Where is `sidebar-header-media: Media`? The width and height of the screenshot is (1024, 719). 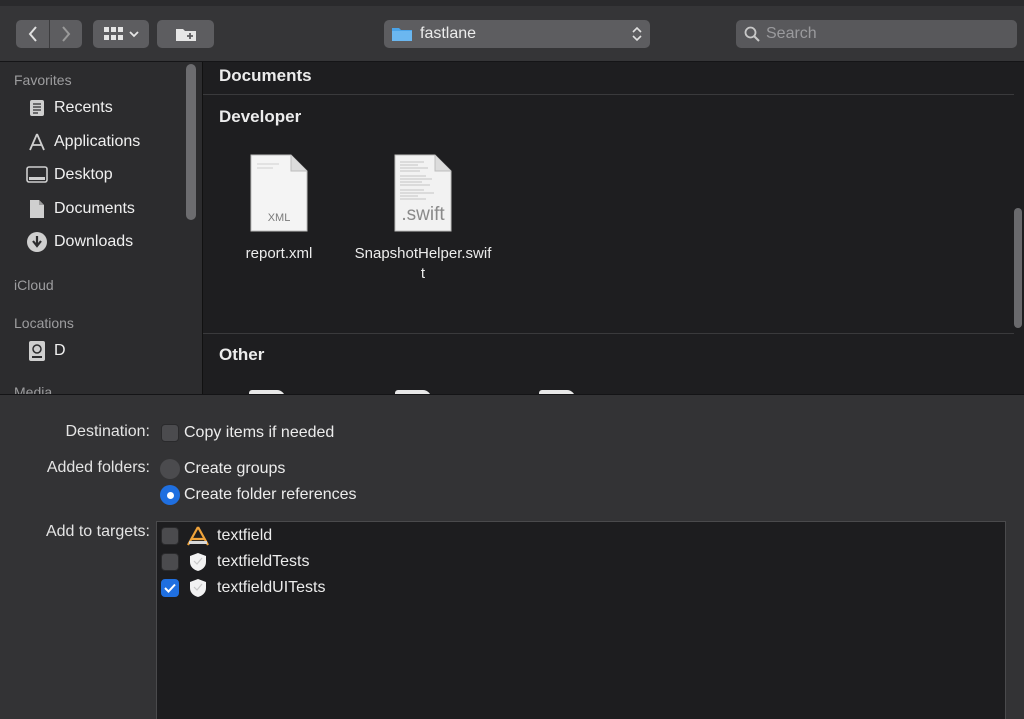
sidebar-header-media: Media is located at coordinates (33, 389).